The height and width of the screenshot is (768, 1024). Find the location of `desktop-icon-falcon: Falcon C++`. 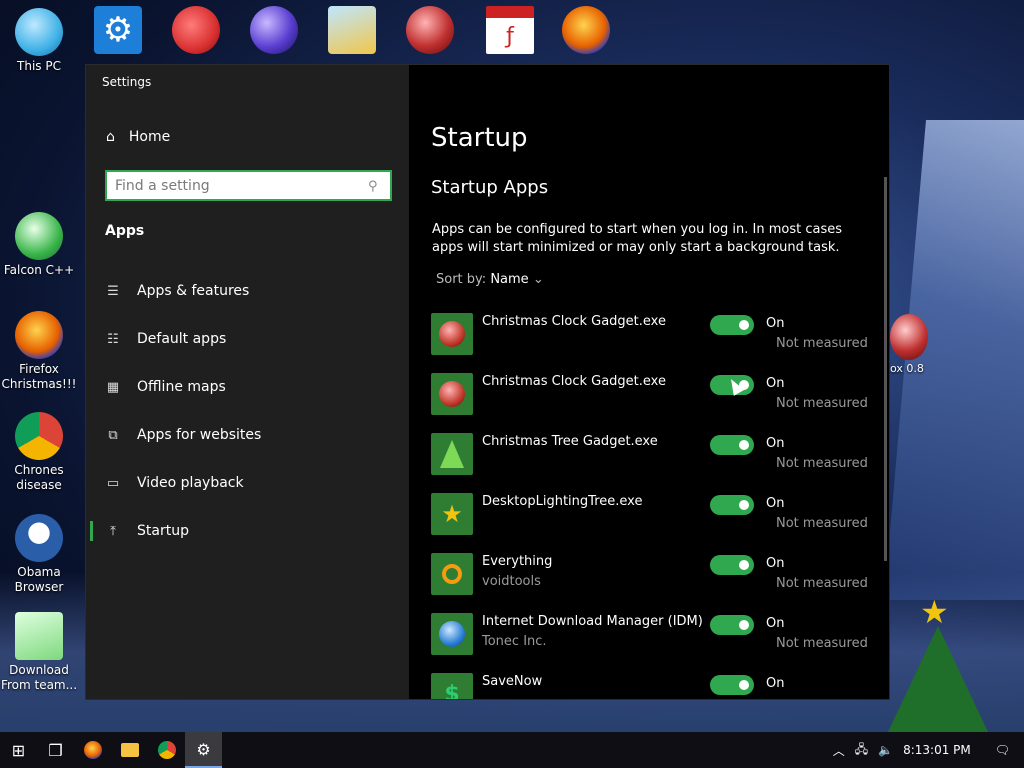

desktop-icon-falcon: Falcon C++ is located at coordinates (39, 245).